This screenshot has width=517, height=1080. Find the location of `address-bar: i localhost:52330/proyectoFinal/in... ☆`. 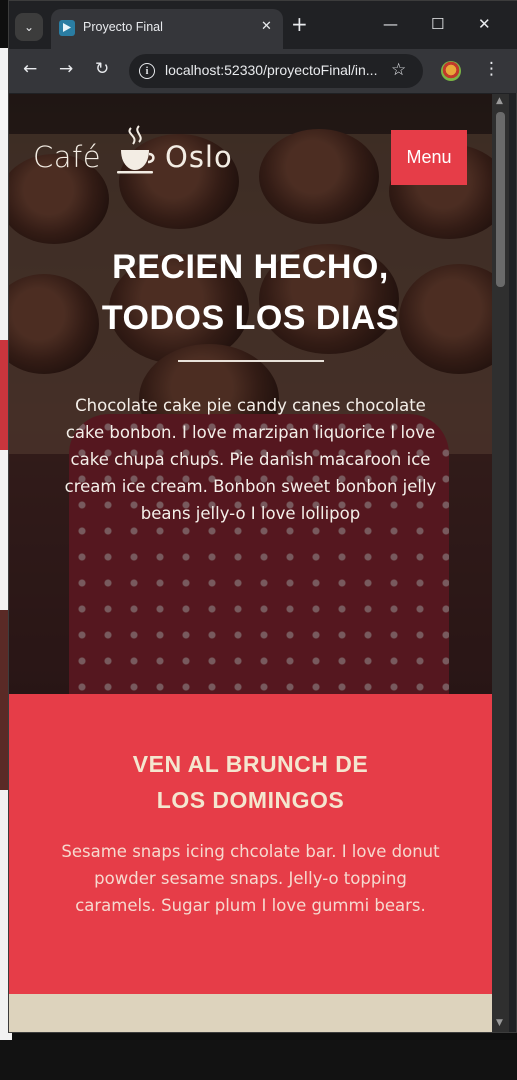

address-bar: i localhost:52330/proyectoFinal/in... ☆ is located at coordinates (276, 71).